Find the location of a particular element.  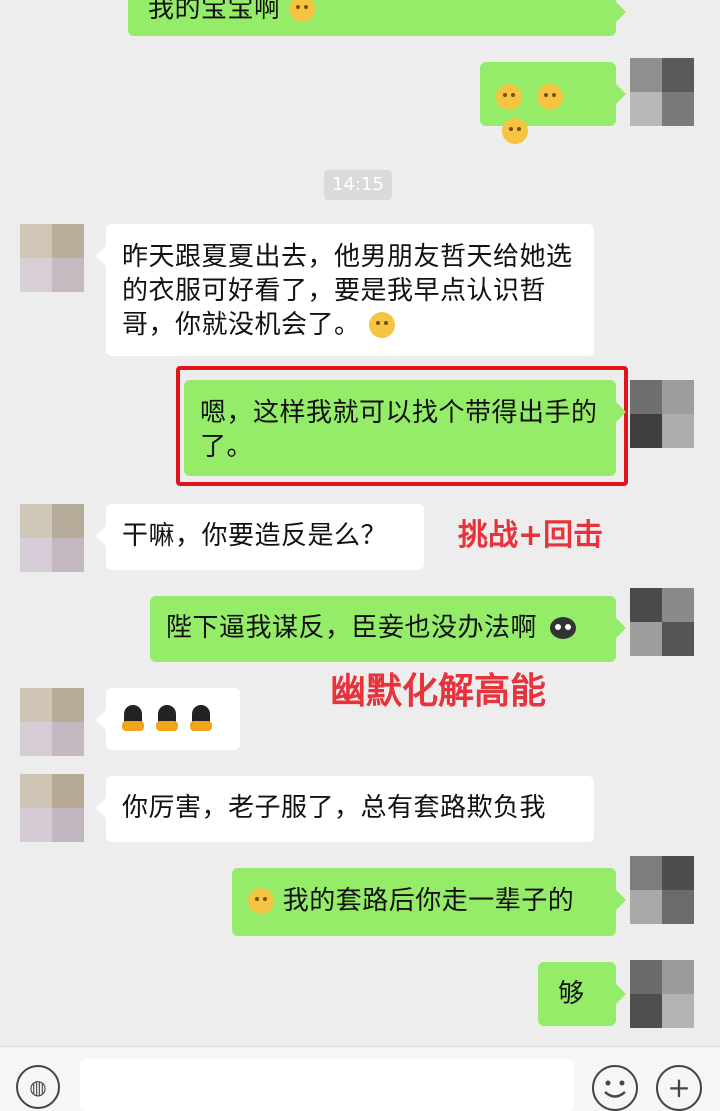

message-input is located at coordinates (327, 1085).